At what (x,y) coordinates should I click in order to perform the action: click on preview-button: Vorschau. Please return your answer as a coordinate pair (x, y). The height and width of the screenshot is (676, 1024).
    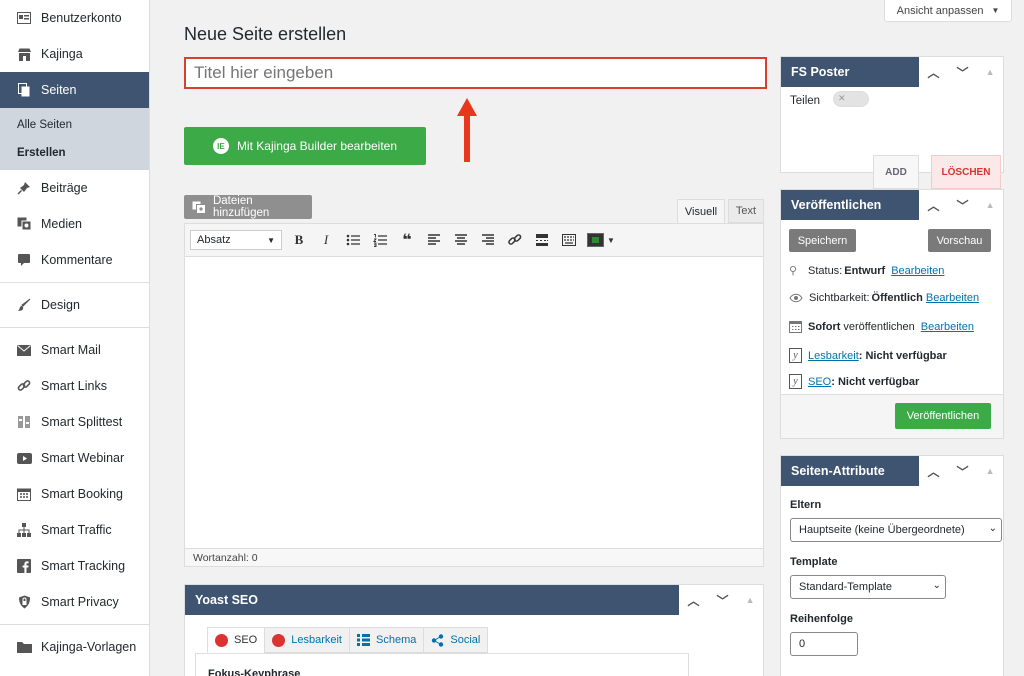
    Looking at the image, I should click on (959, 240).